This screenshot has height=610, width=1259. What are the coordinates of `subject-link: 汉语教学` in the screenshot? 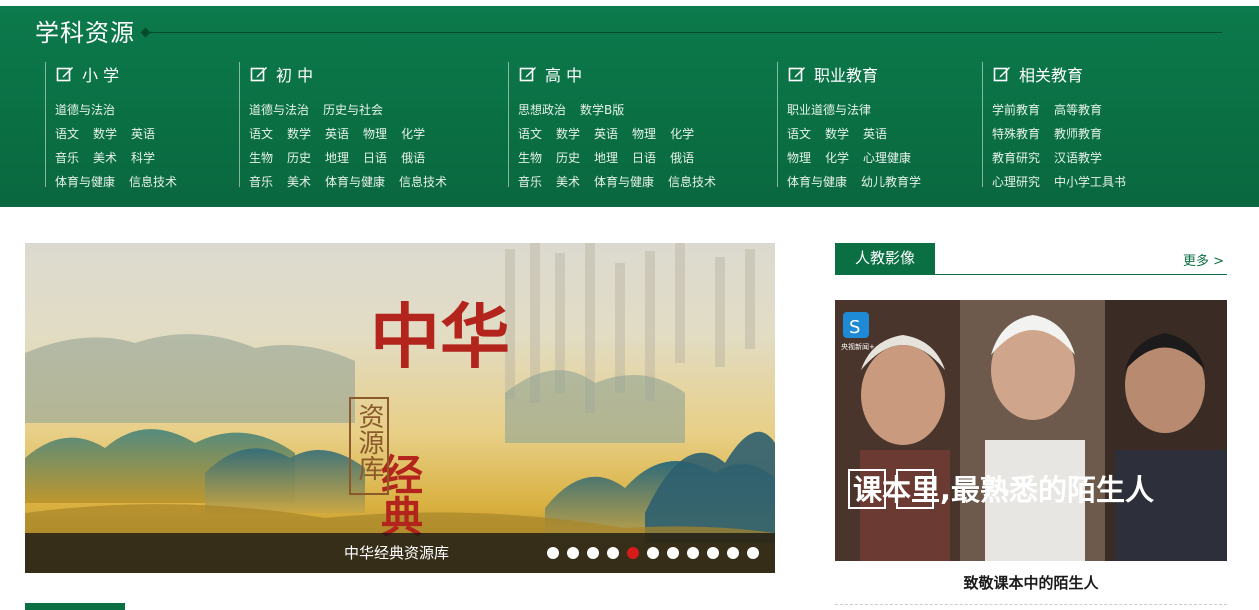 It's located at (1078, 158).